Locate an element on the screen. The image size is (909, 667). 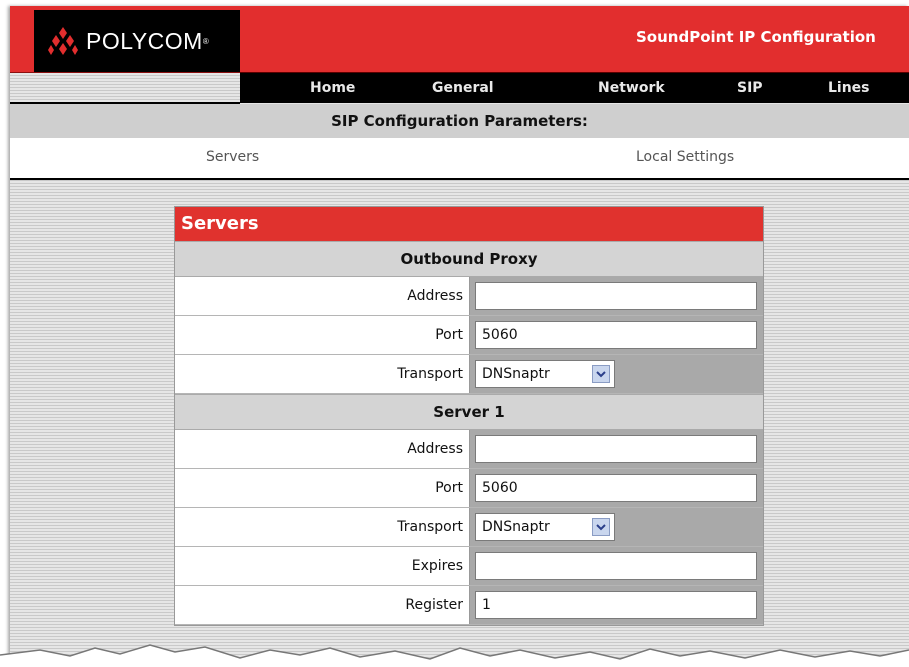
section-title: SIP Configuration Parameters: is located at coordinates (459, 121).